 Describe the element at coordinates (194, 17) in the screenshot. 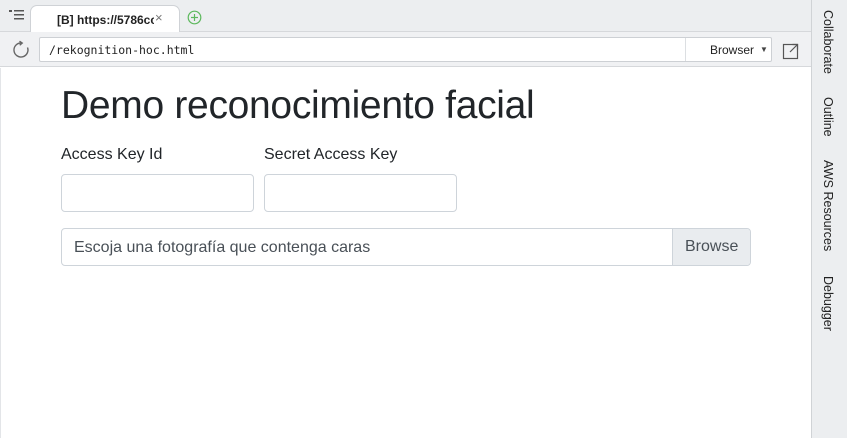

I see `plus-circle-icon` at that location.